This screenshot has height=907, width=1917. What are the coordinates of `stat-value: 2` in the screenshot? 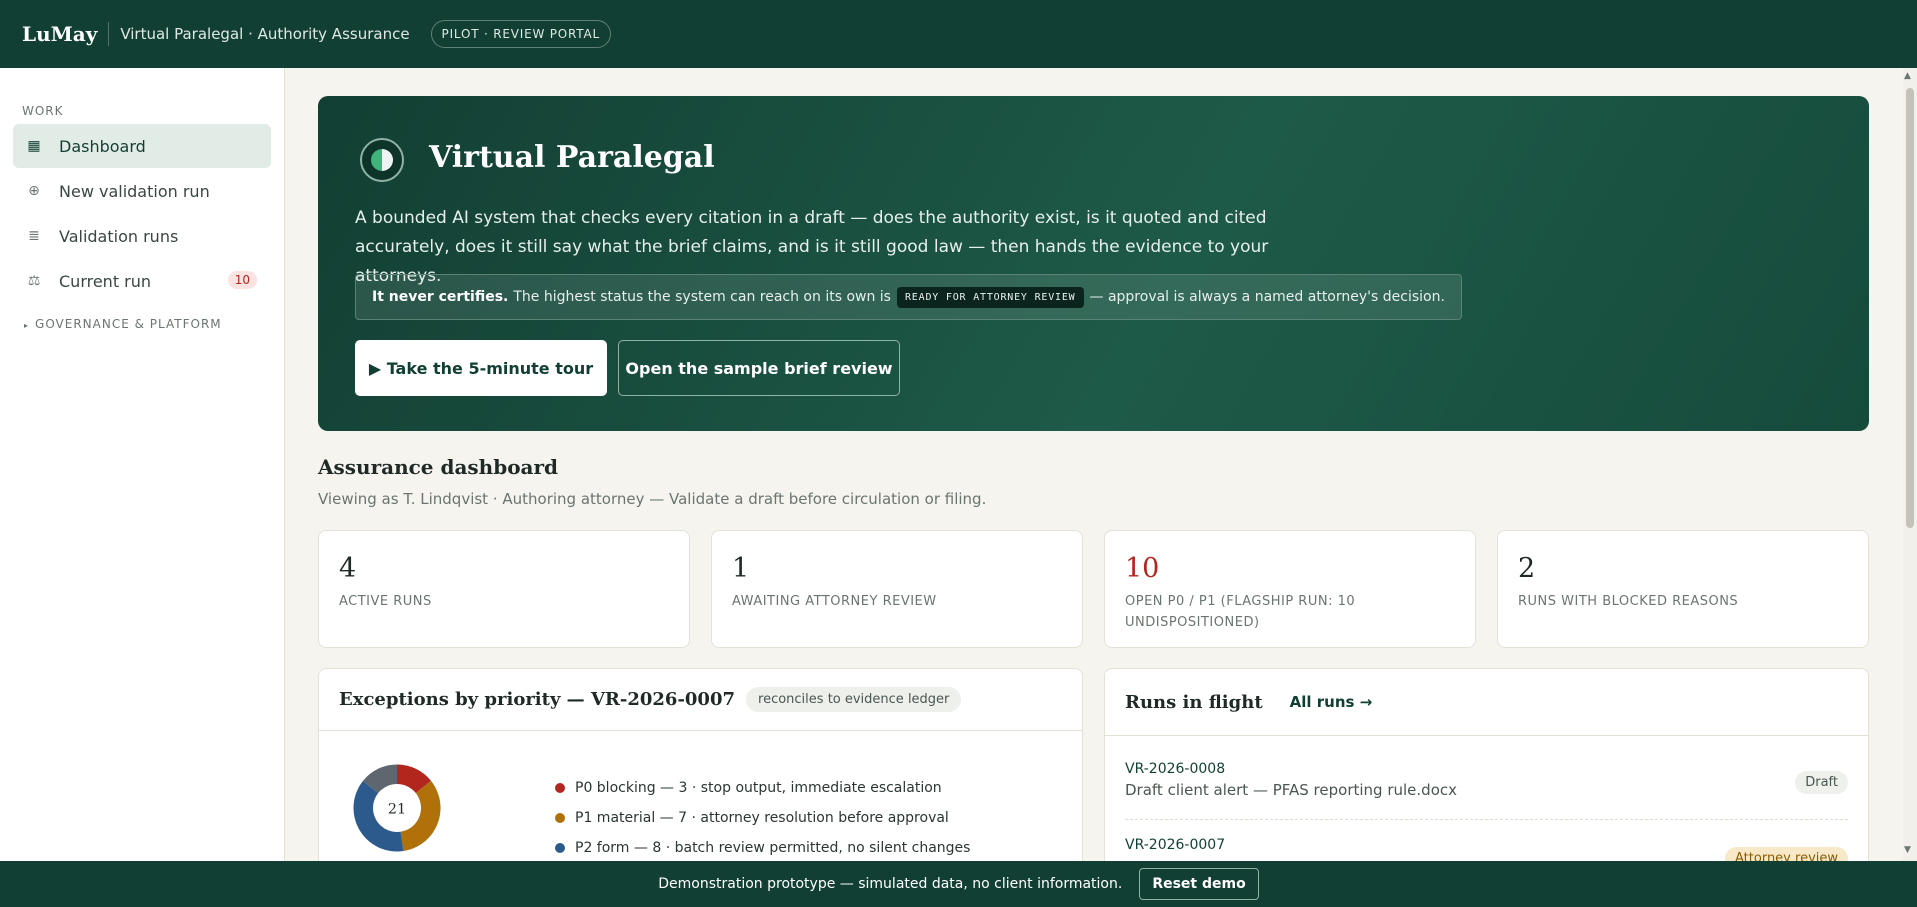 It's located at (1527, 568).